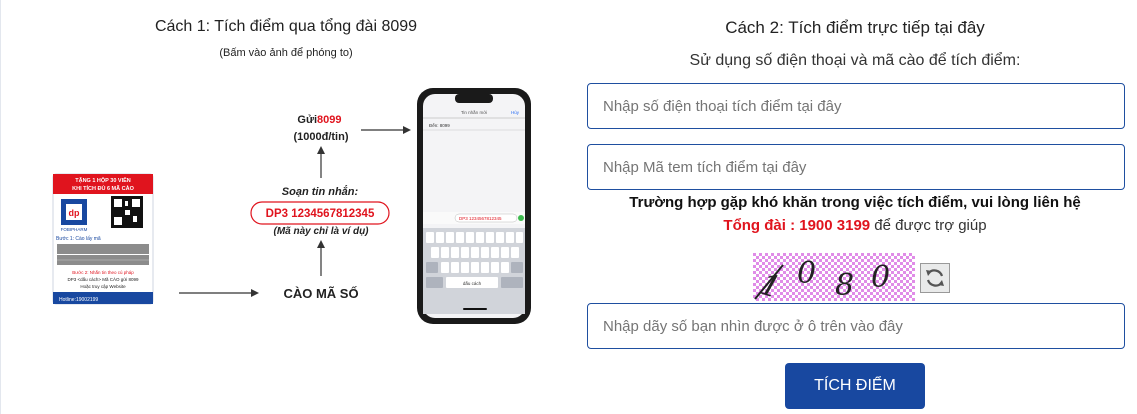  I want to click on svg-text: 8, so click(844, 284).